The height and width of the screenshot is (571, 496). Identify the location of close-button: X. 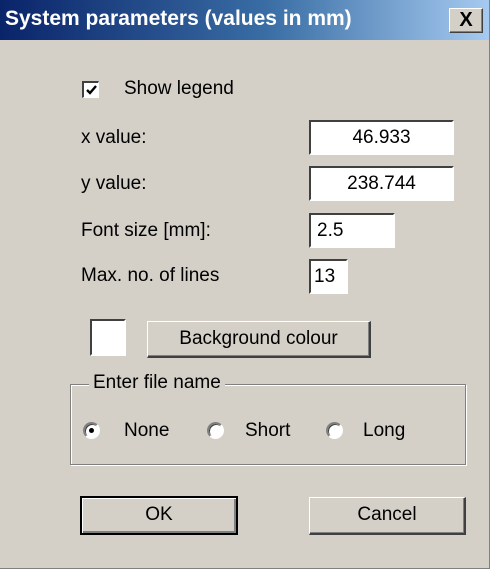
(466, 20).